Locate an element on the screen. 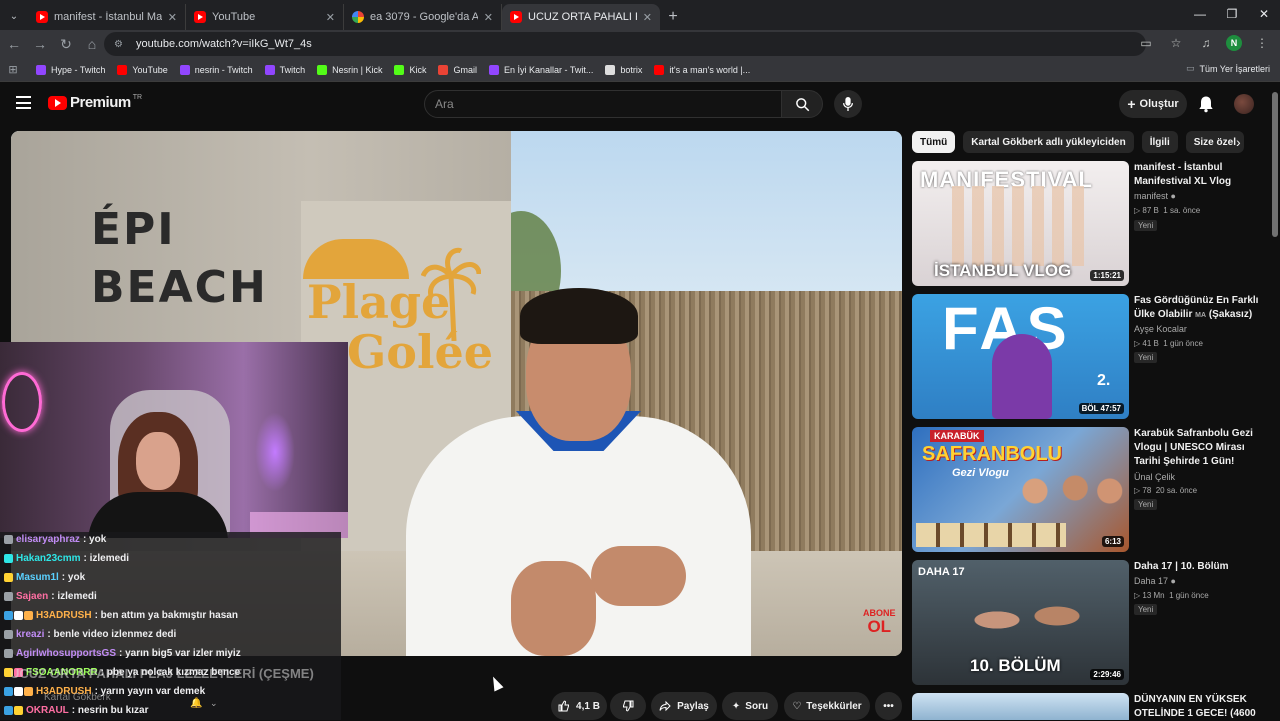  chat-text: : yok is located at coordinates (94, 539).